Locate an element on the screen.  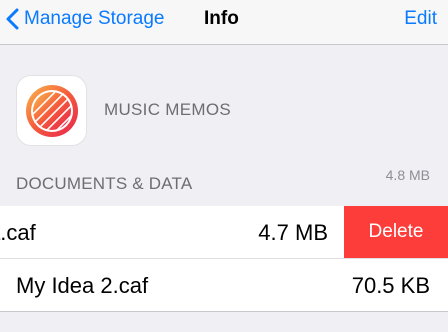
back-button-label: Manage Storage is located at coordinates (94, 18).